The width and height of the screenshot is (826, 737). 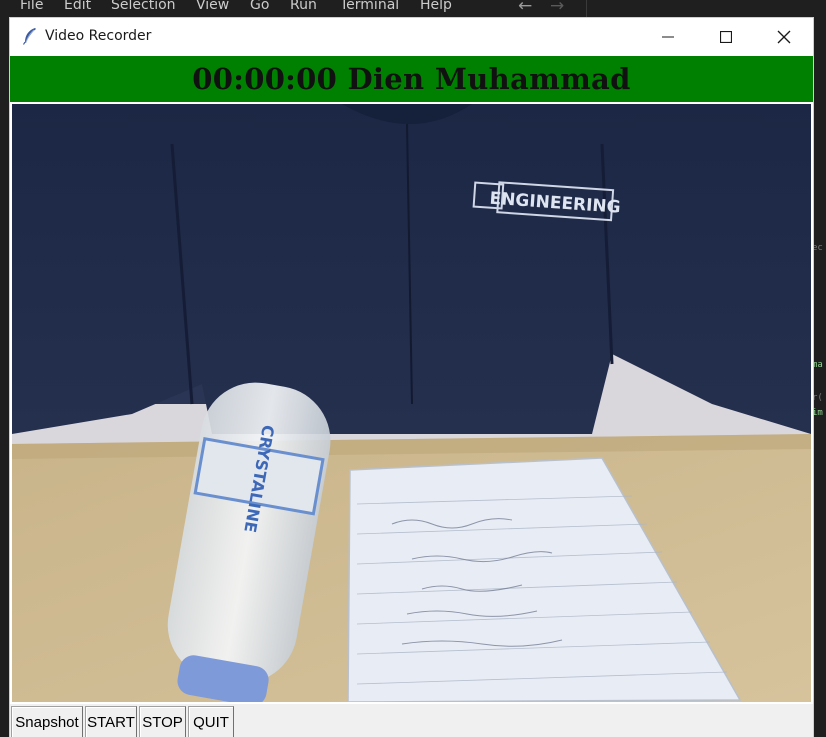 I want to click on back-arrow-icon: ←, so click(x=525, y=8).